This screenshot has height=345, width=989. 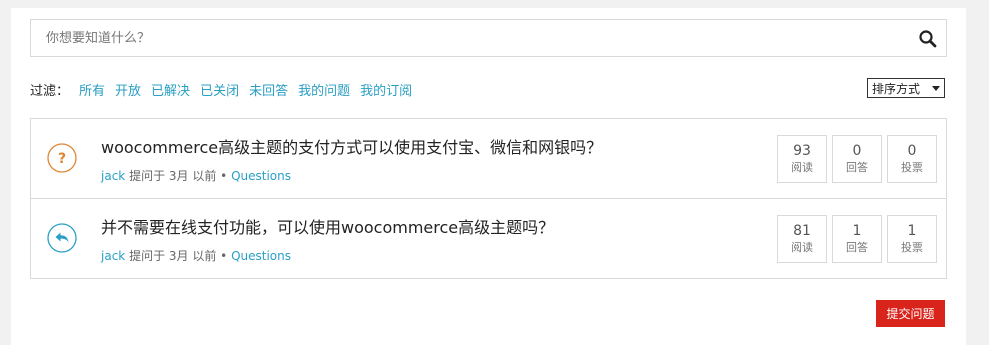 What do you see at coordinates (461, 38) in the screenshot?
I see `search-input` at bounding box center [461, 38].